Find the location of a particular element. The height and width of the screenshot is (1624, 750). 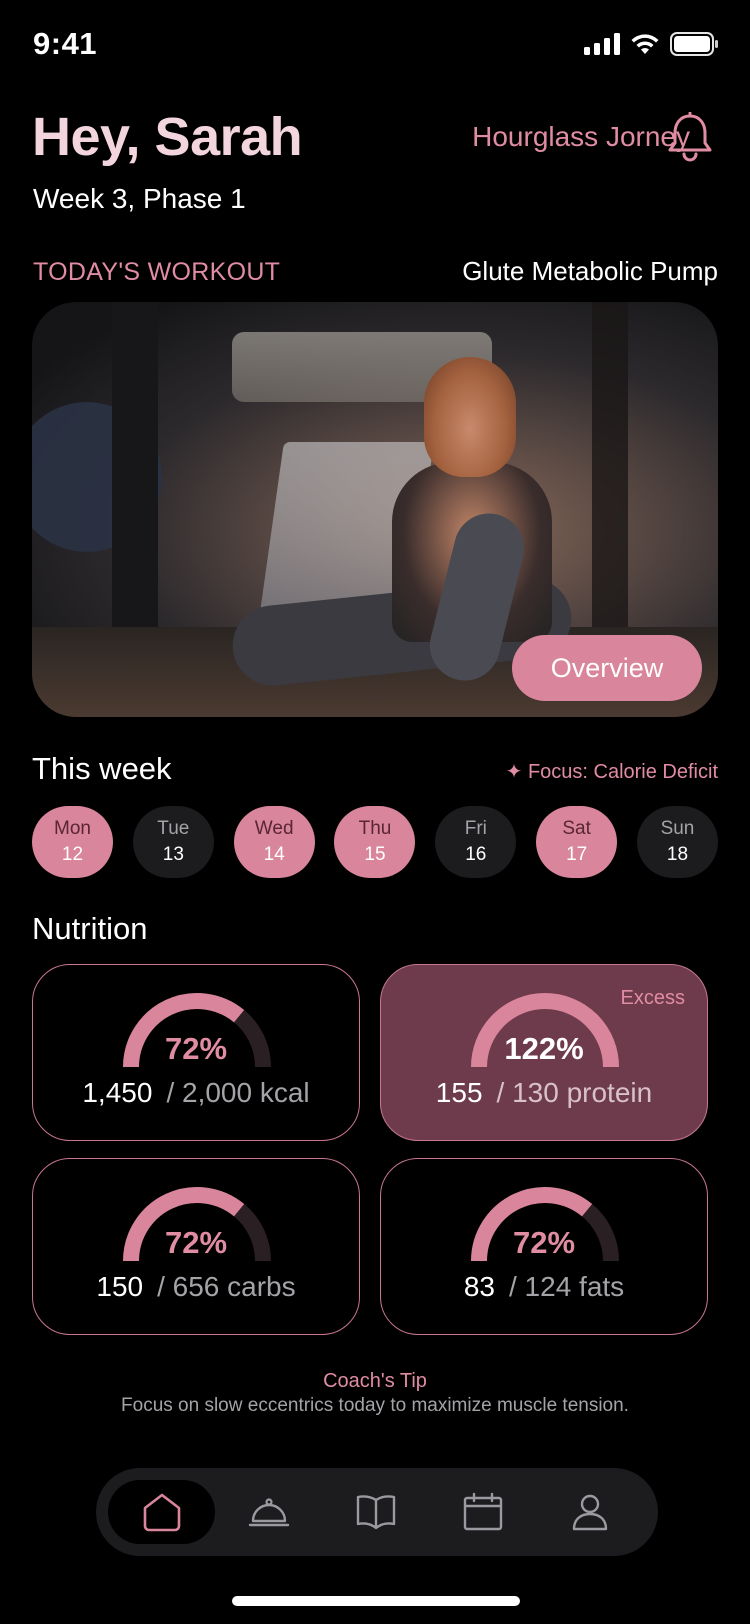

this-week-title: This week is located at coordinates (102, 768).